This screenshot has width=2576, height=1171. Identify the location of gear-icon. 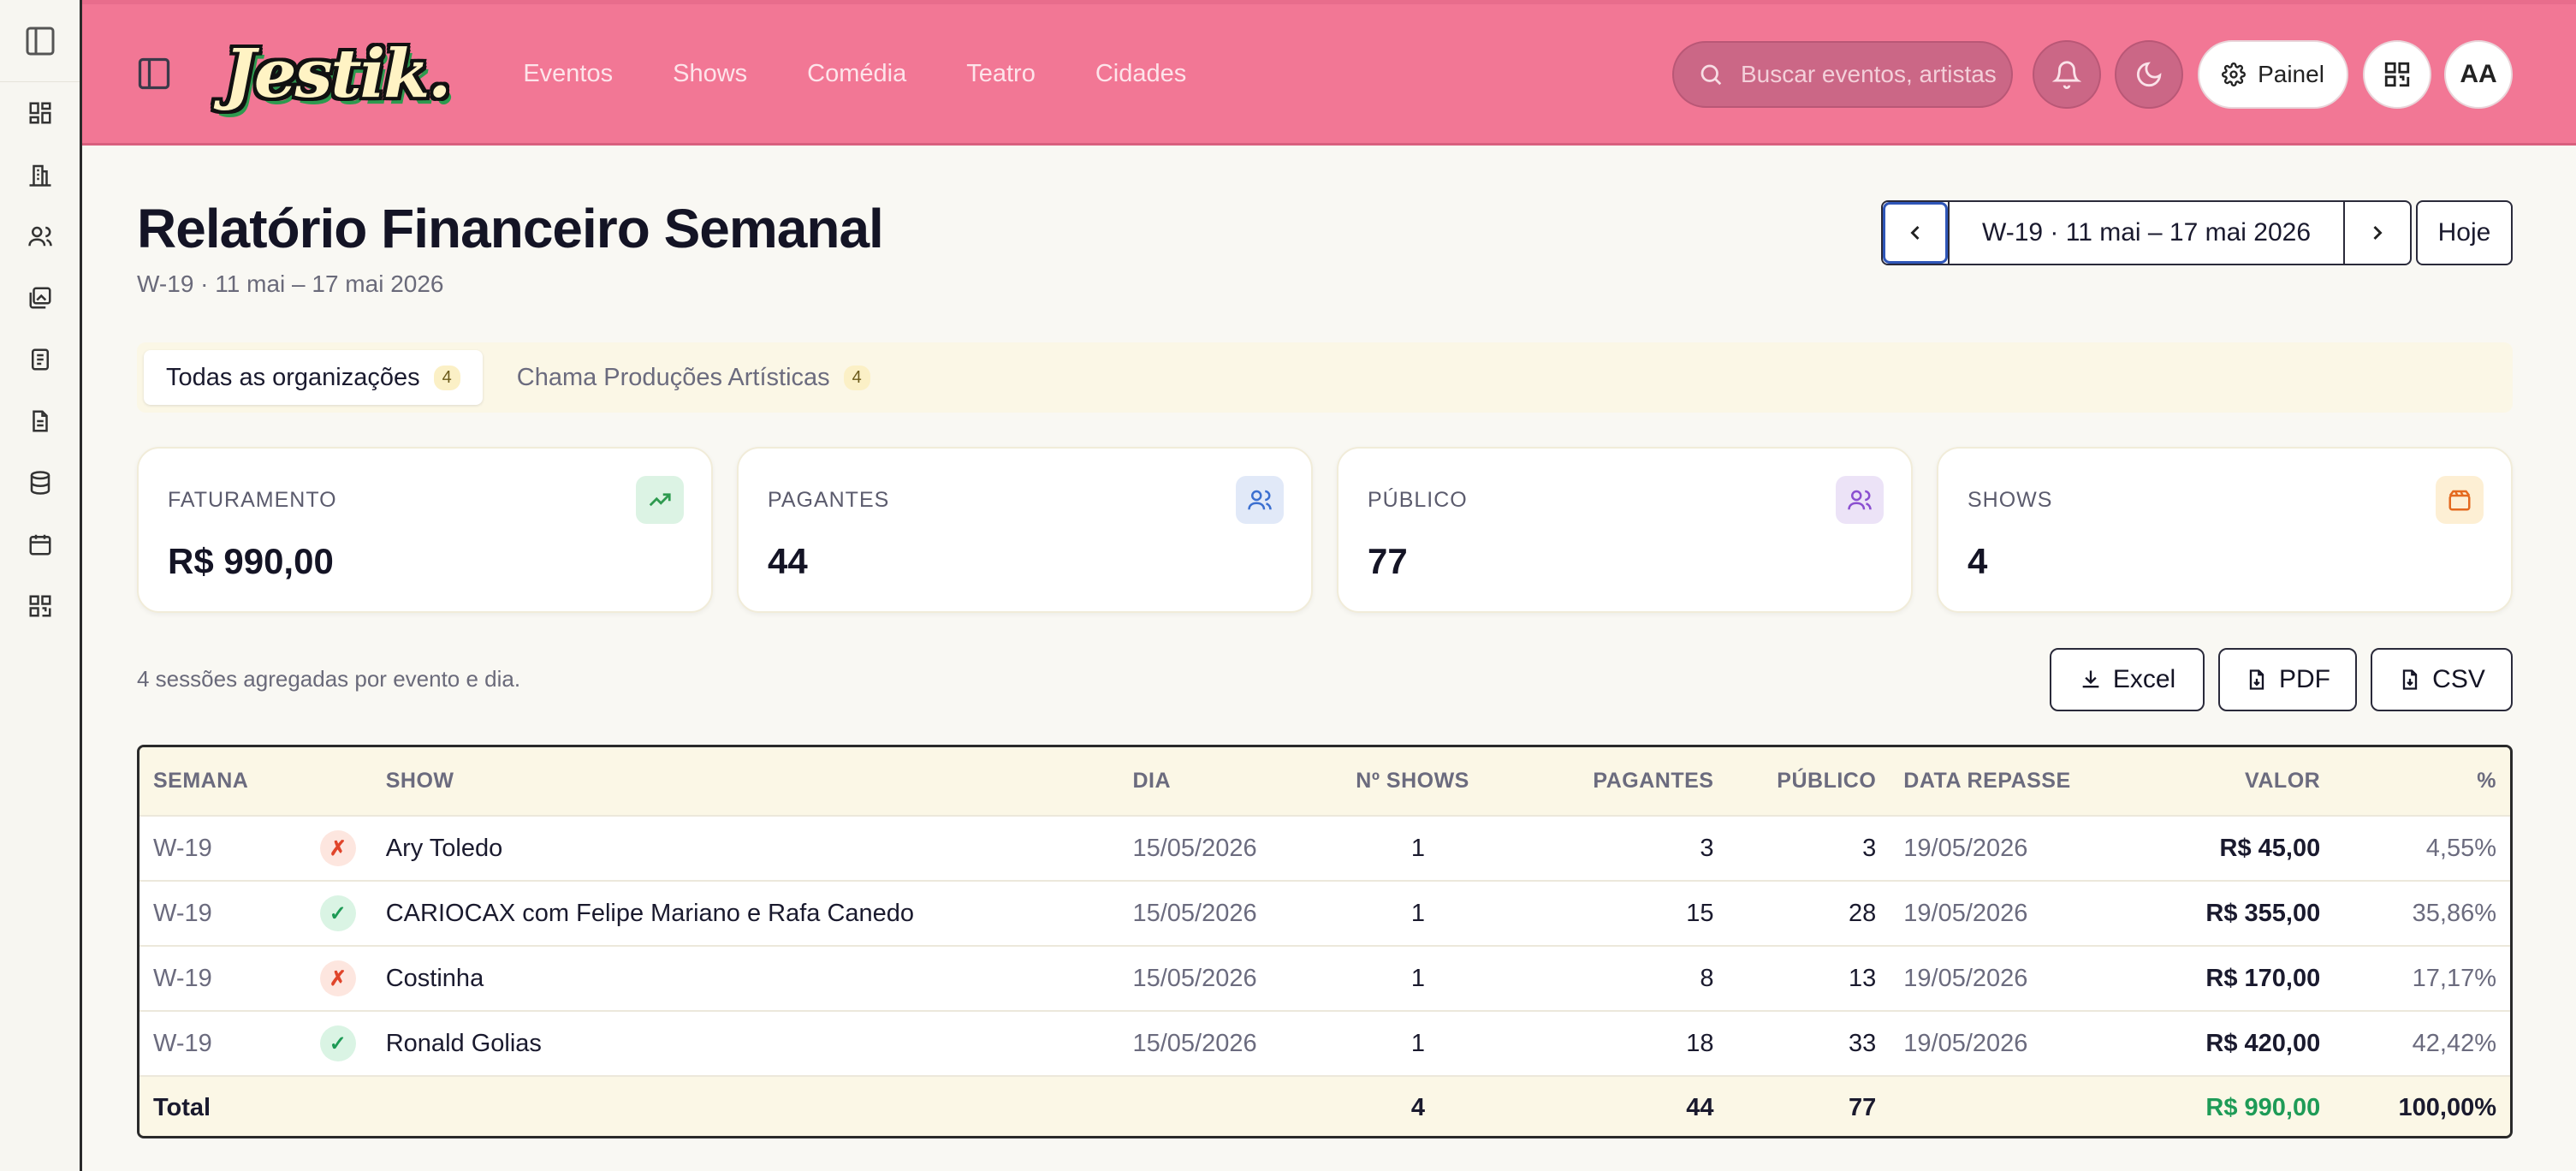
(2234, 74).